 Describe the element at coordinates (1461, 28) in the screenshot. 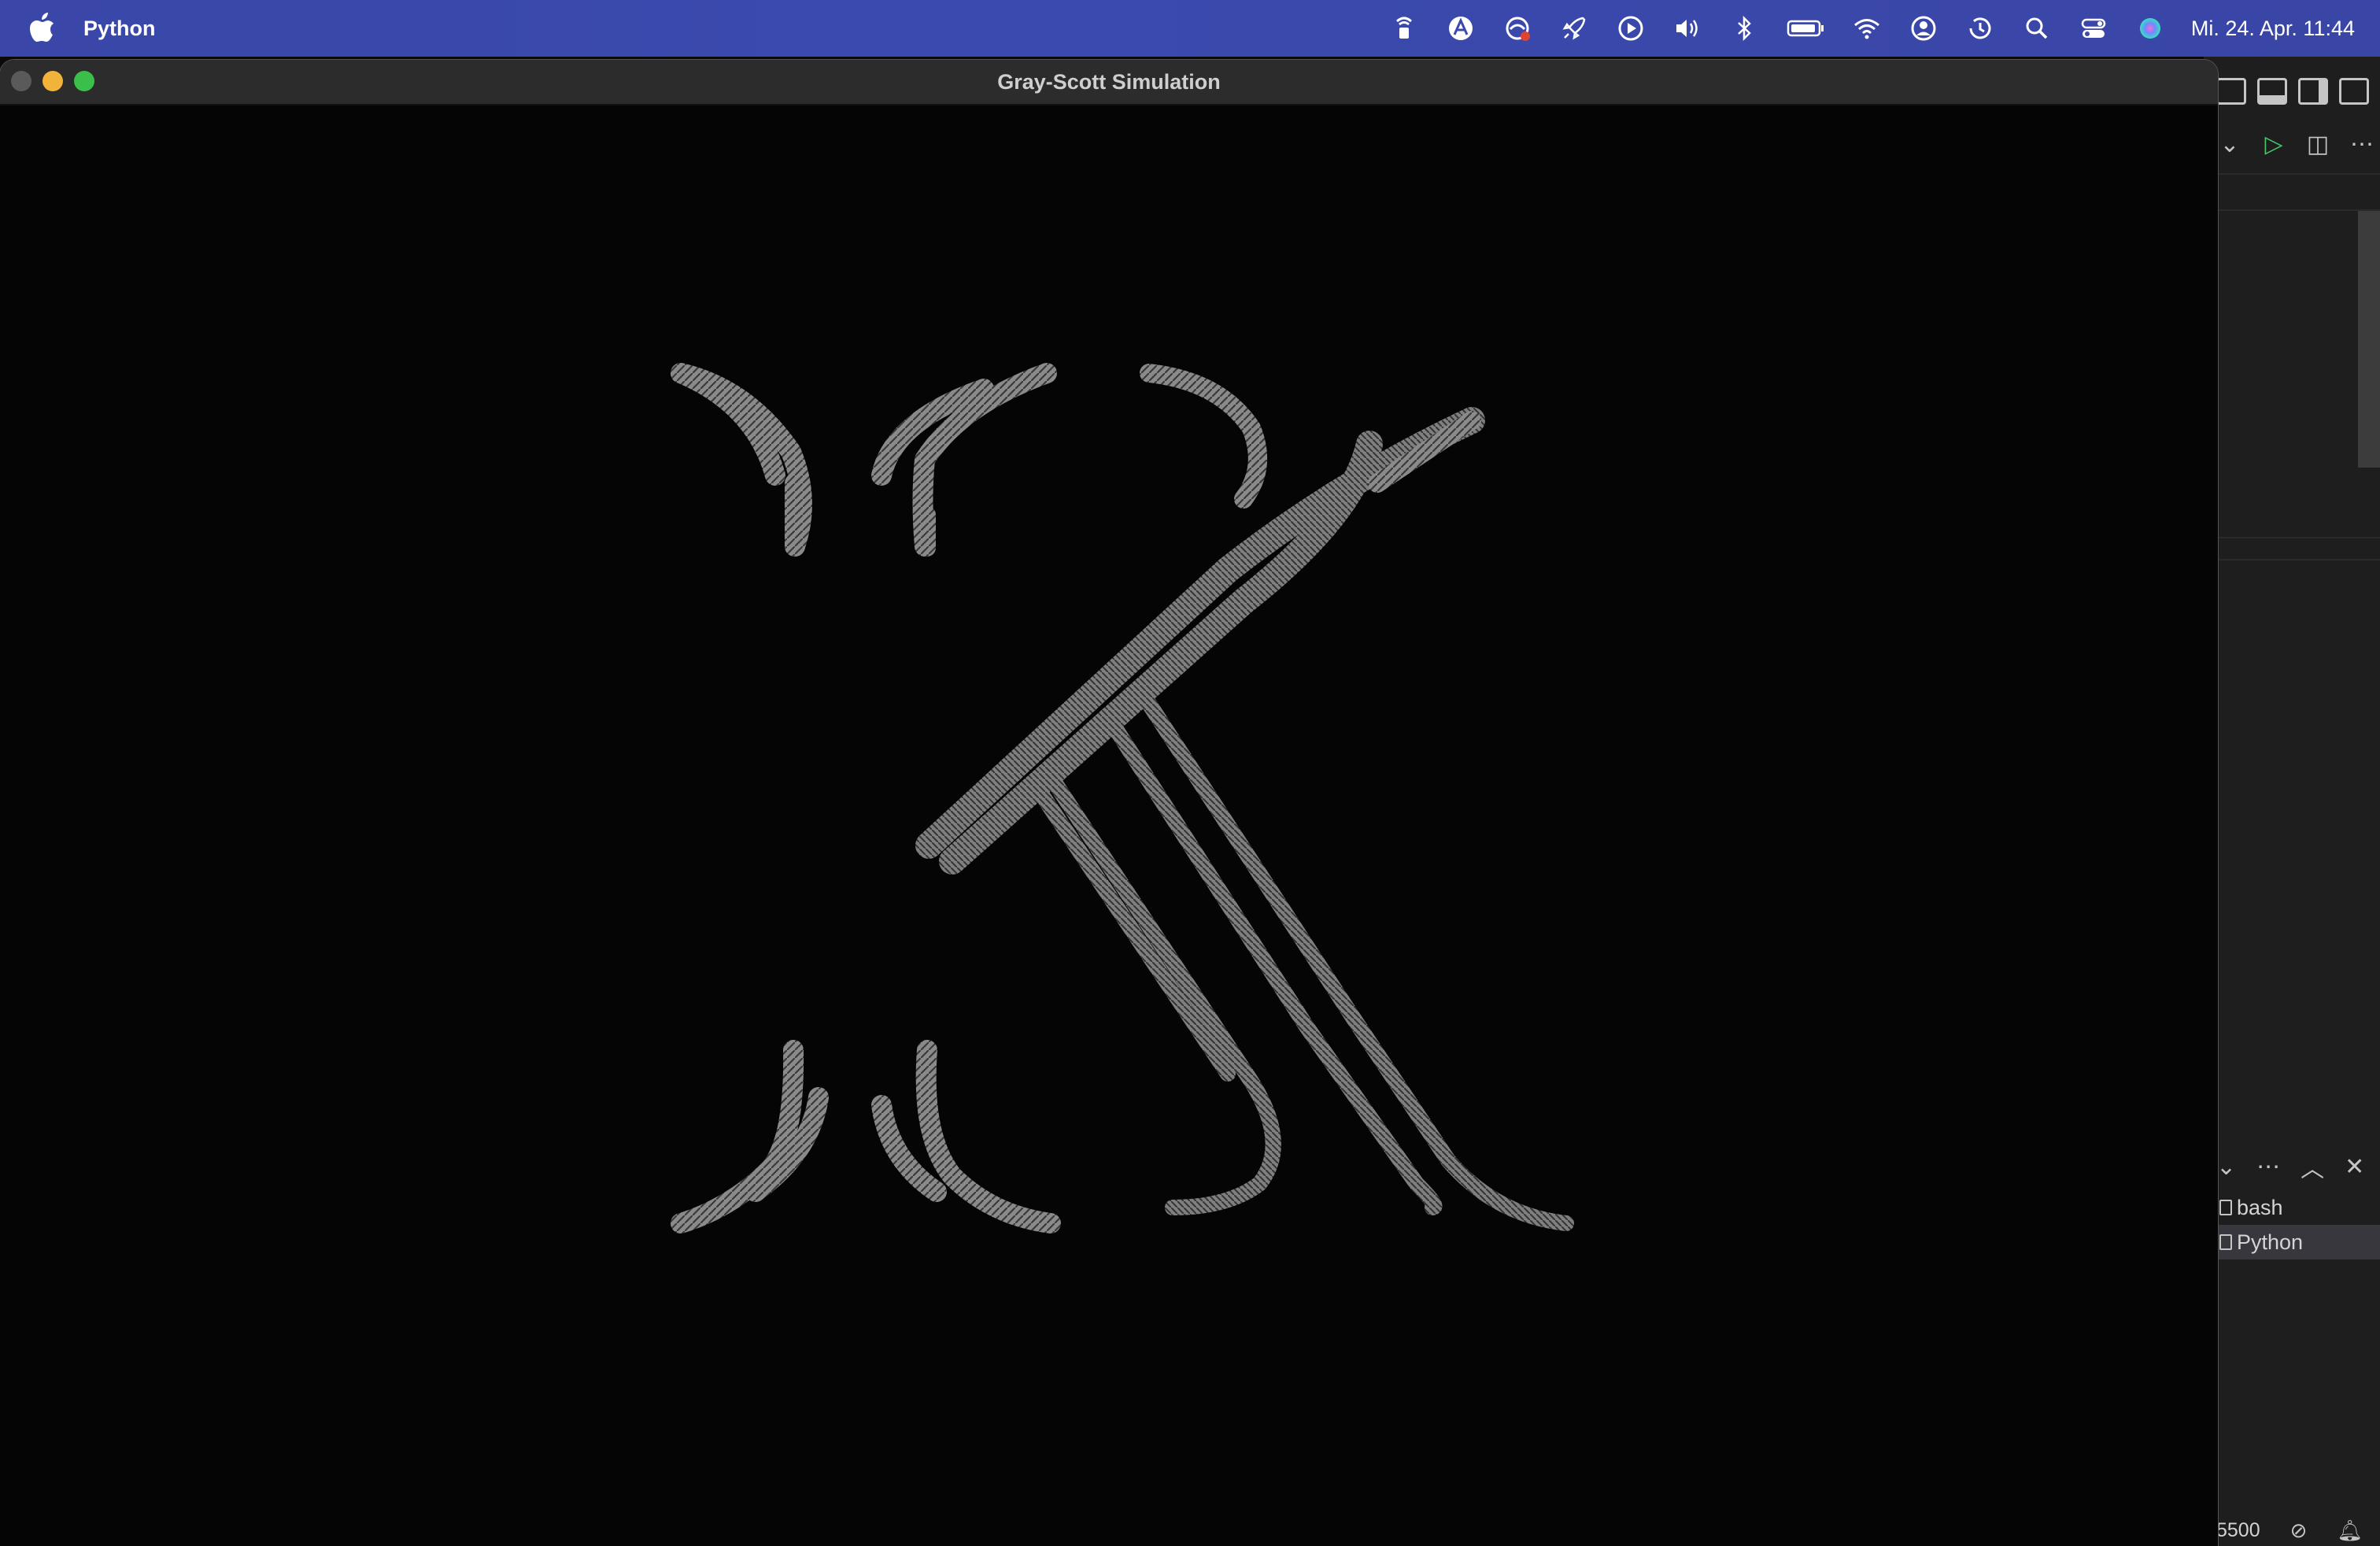

I see `alt-app-icon` at that location.